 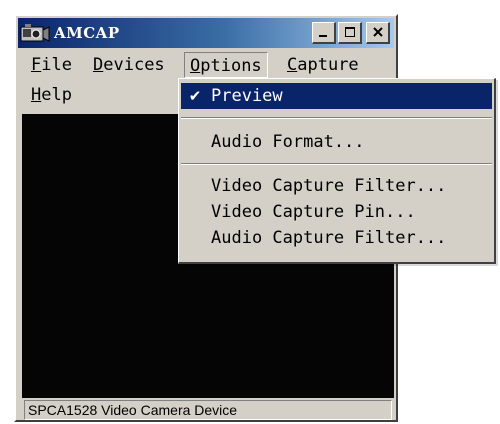 I want to click on title-buttons, so click(x=351, y=33).